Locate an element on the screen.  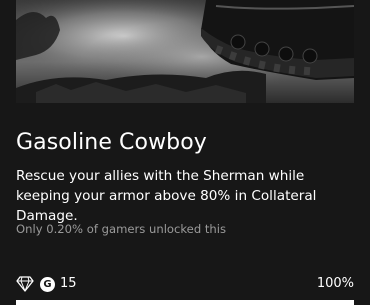
diamond-icon is located at coordinates (25, 284).